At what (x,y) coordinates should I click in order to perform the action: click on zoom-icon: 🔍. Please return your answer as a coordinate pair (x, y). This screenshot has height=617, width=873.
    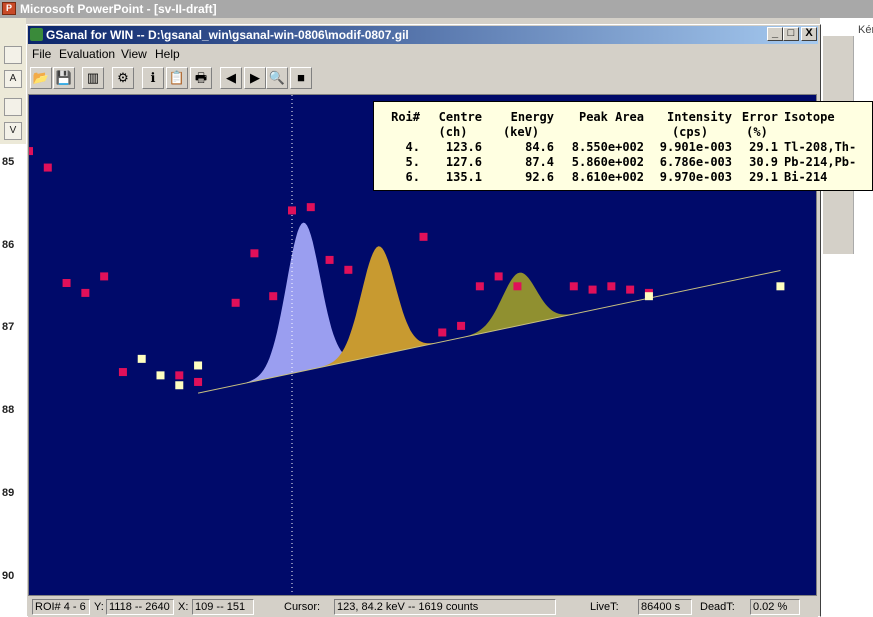
    Looking at the image, I should click on (277, 77).